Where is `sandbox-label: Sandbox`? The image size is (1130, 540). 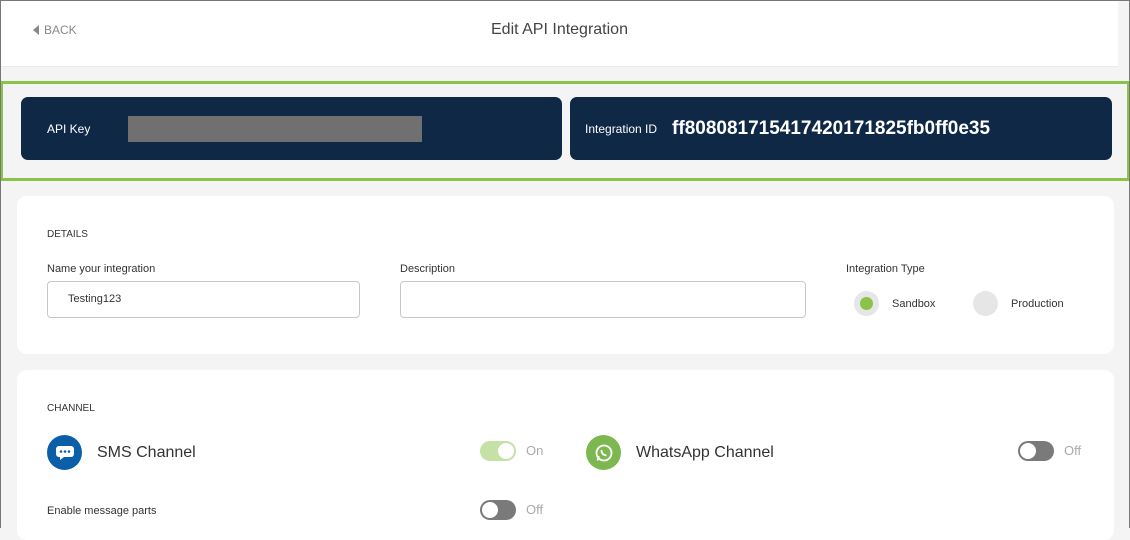
sandbox-label: Sandbox is located at coordinates (914, 304).